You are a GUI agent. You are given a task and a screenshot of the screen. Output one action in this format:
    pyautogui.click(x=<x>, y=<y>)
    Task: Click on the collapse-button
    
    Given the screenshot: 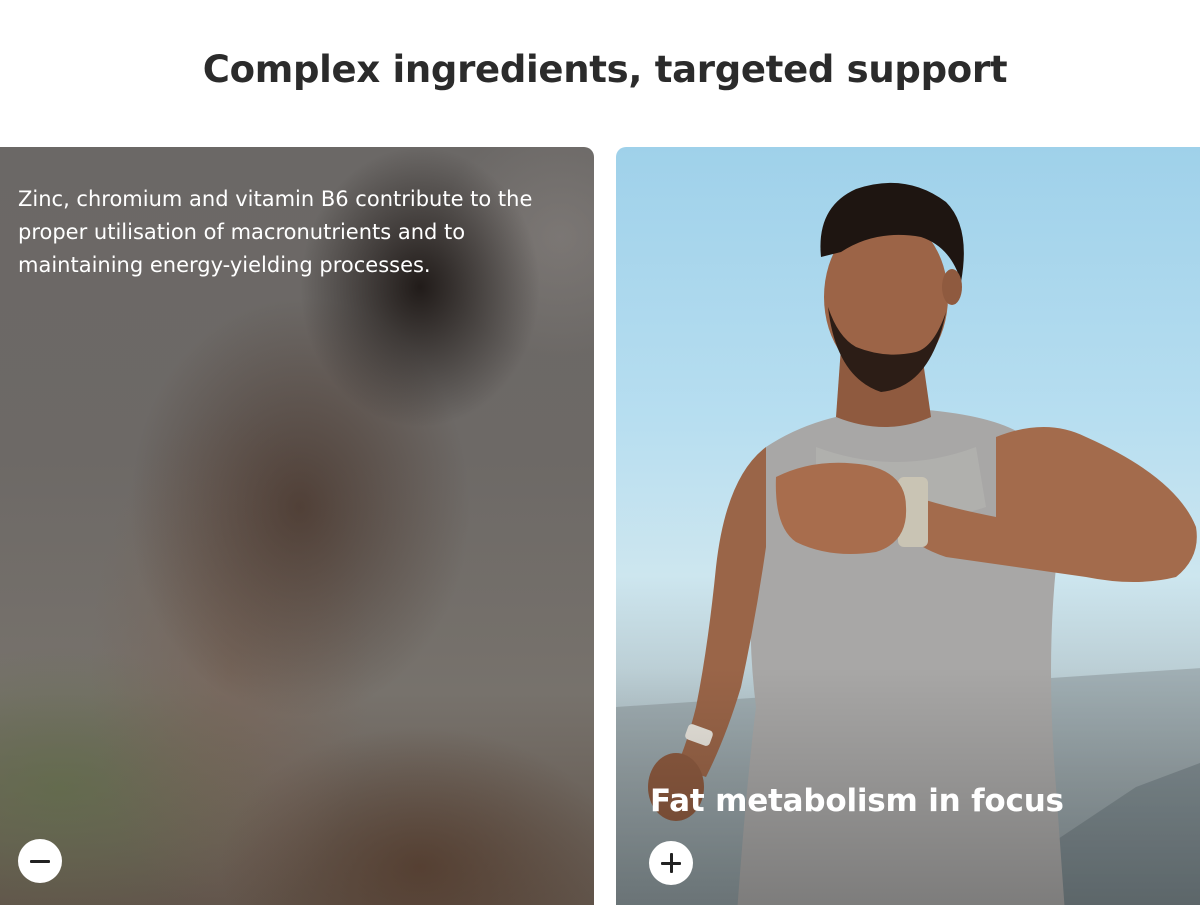 What is the action you would take?
    pyautogui.click(x=40, y=861)
    